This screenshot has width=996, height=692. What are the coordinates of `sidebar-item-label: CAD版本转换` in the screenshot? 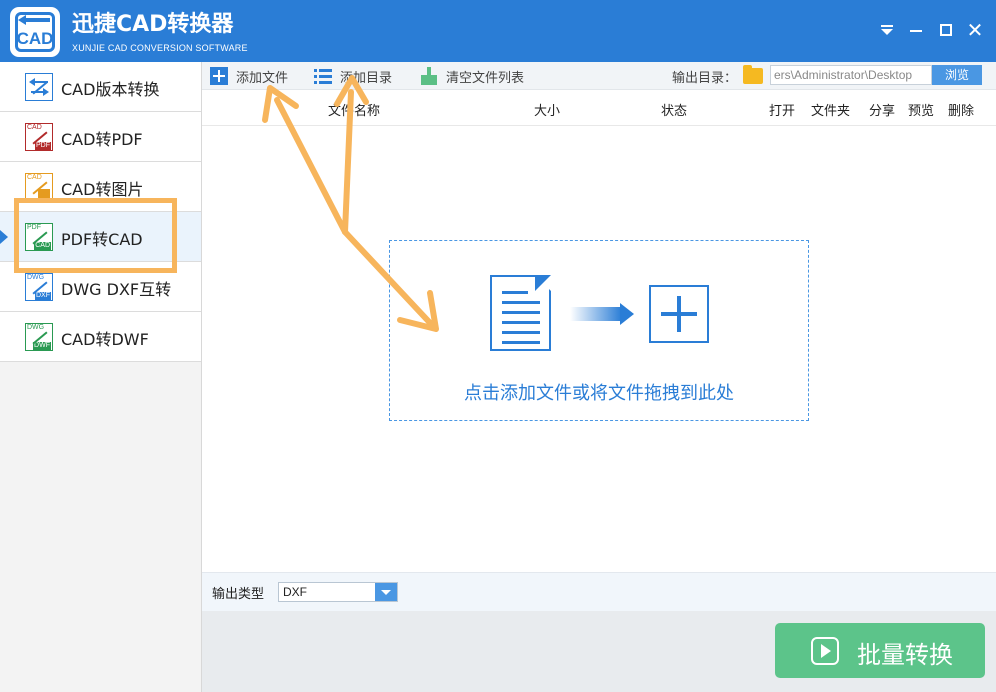 It's located at (110, 89).